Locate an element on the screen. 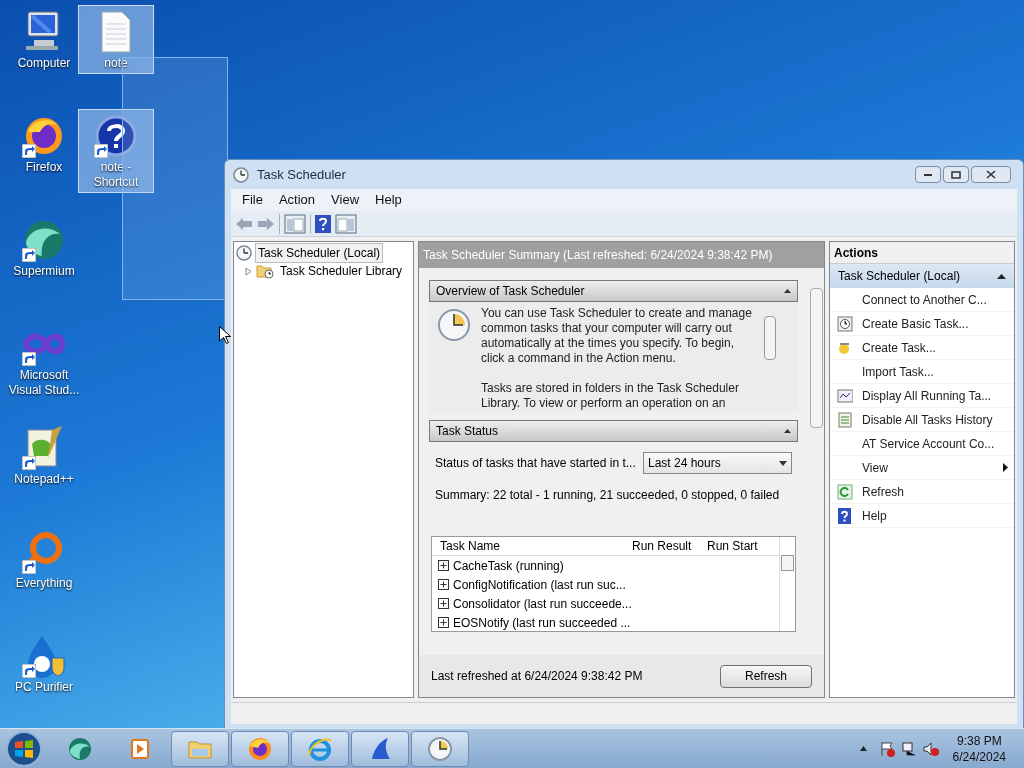 The height and width of the screenshot is (768, 1024). minimize-icon is located at coordinates (928, 174).